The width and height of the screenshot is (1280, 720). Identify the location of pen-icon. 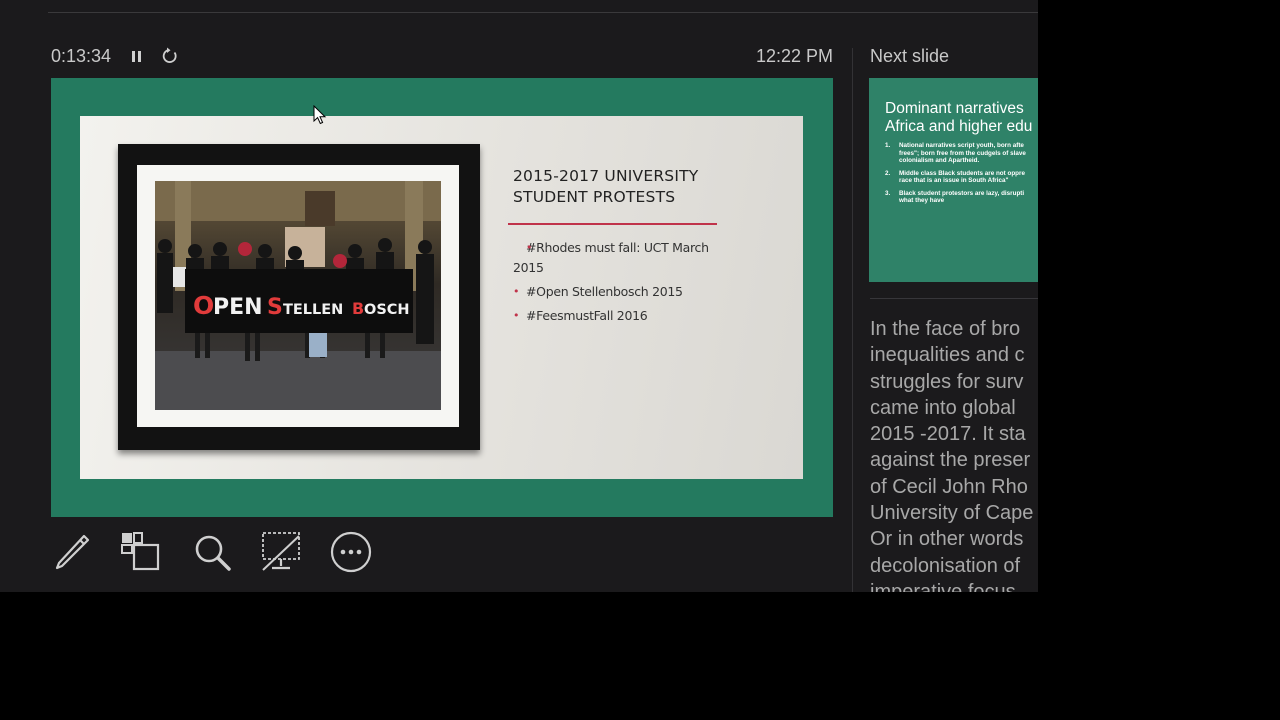
(72, 552).